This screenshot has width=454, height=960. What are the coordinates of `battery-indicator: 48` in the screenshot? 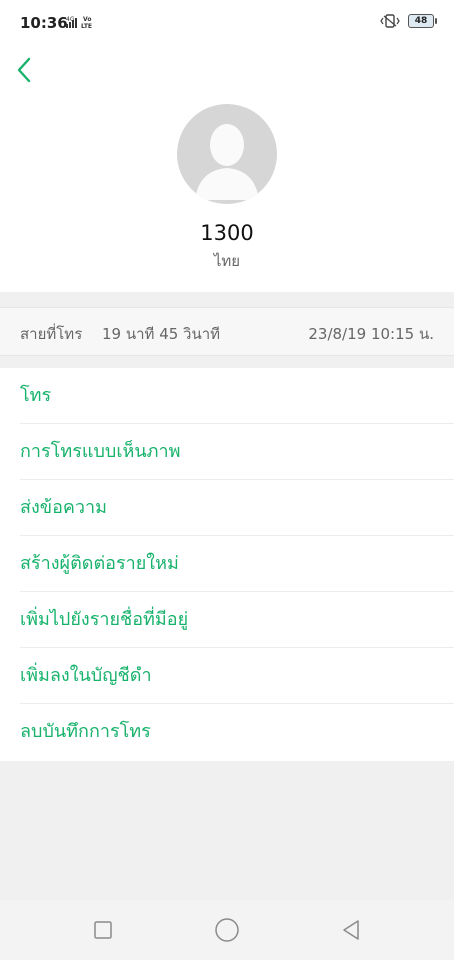 It's located at (422, 21).